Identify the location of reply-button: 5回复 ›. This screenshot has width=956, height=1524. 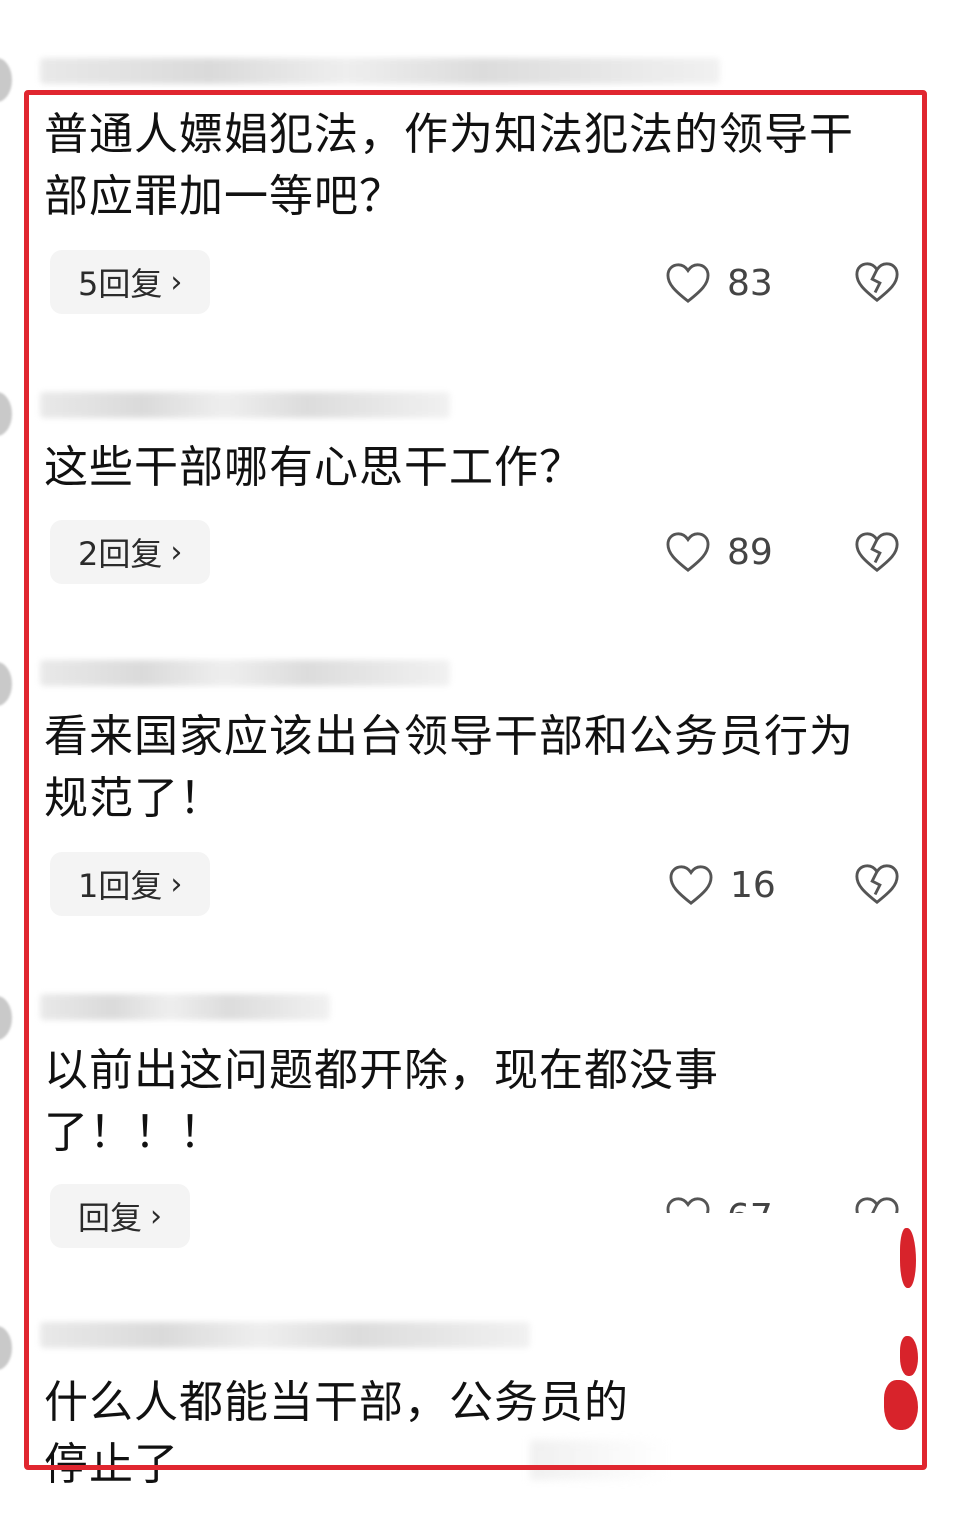
(130, 282).